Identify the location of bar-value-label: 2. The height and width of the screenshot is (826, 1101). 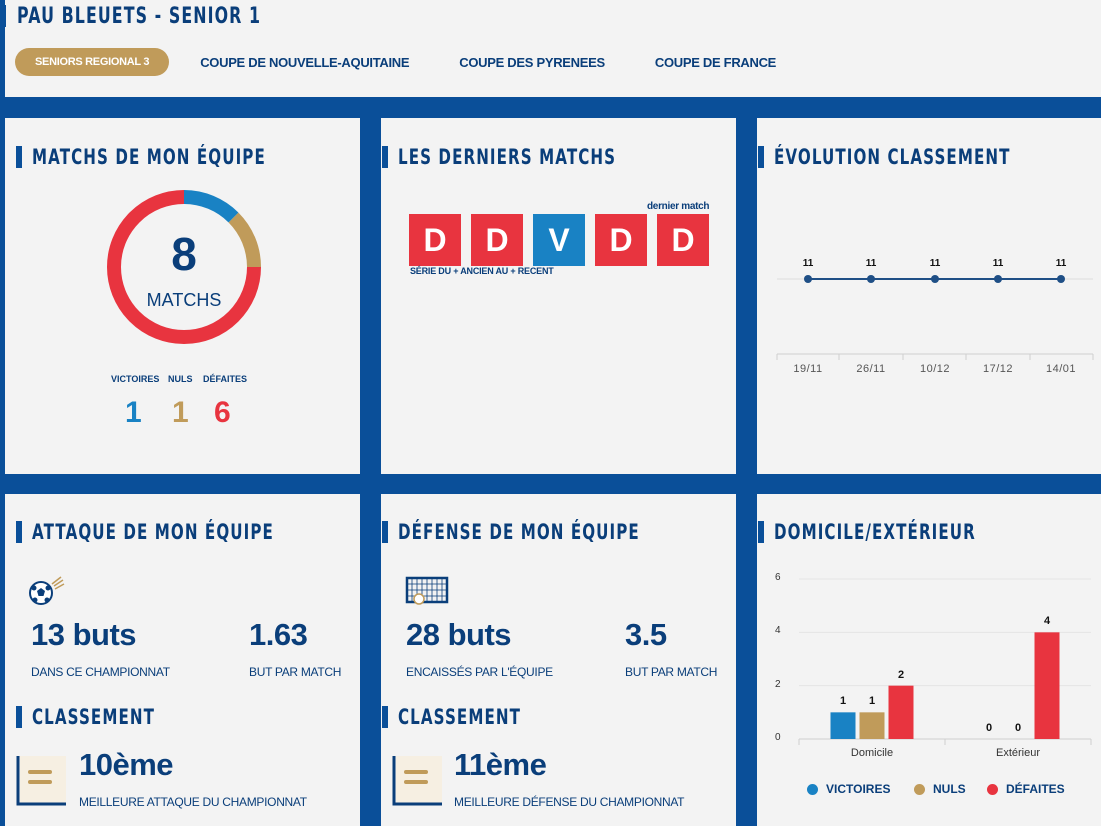
(901, 674).